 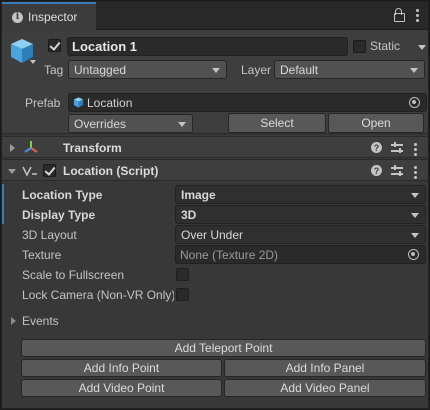 What do you see at coordinates (73, 275) in the screenshot?
I see `scale-fullscreen-label: Scale to Fullscreen` at bounding box center [73, 275].